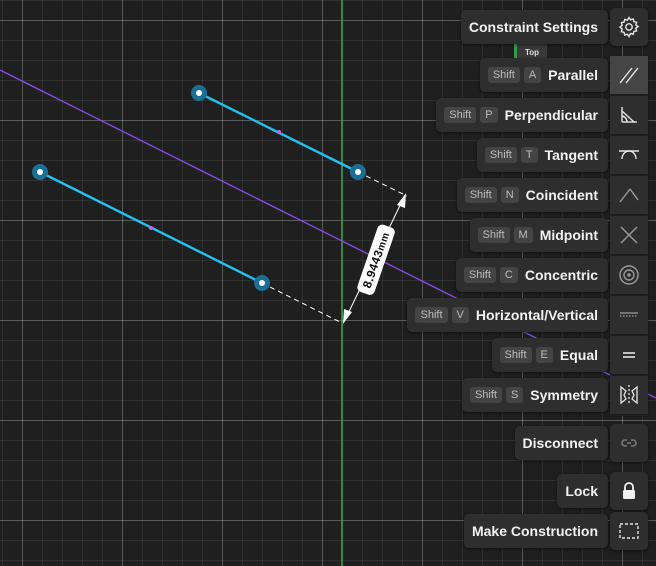  I want to click on constraint-label-coincident: Shift N Coincident, so click(532, 195).